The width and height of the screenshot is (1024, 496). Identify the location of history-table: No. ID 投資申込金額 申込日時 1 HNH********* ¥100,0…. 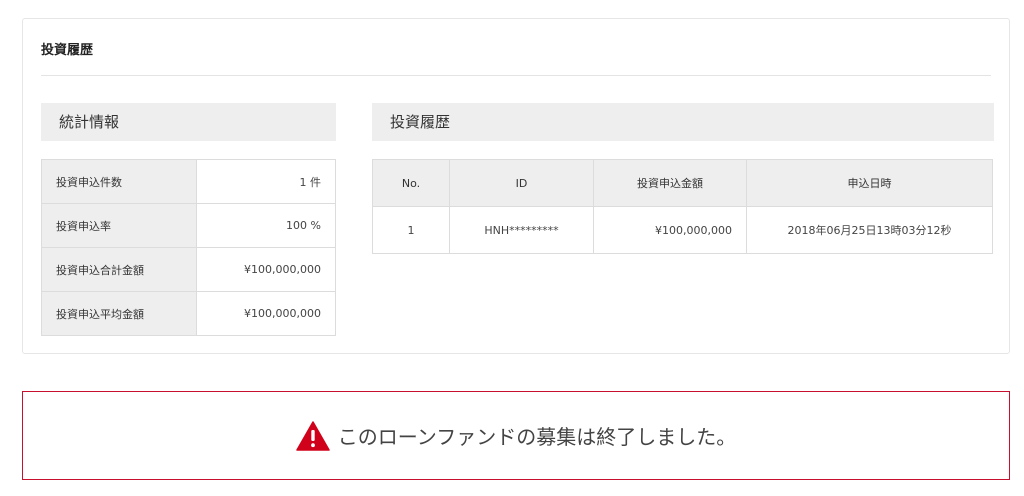
(682, 206).